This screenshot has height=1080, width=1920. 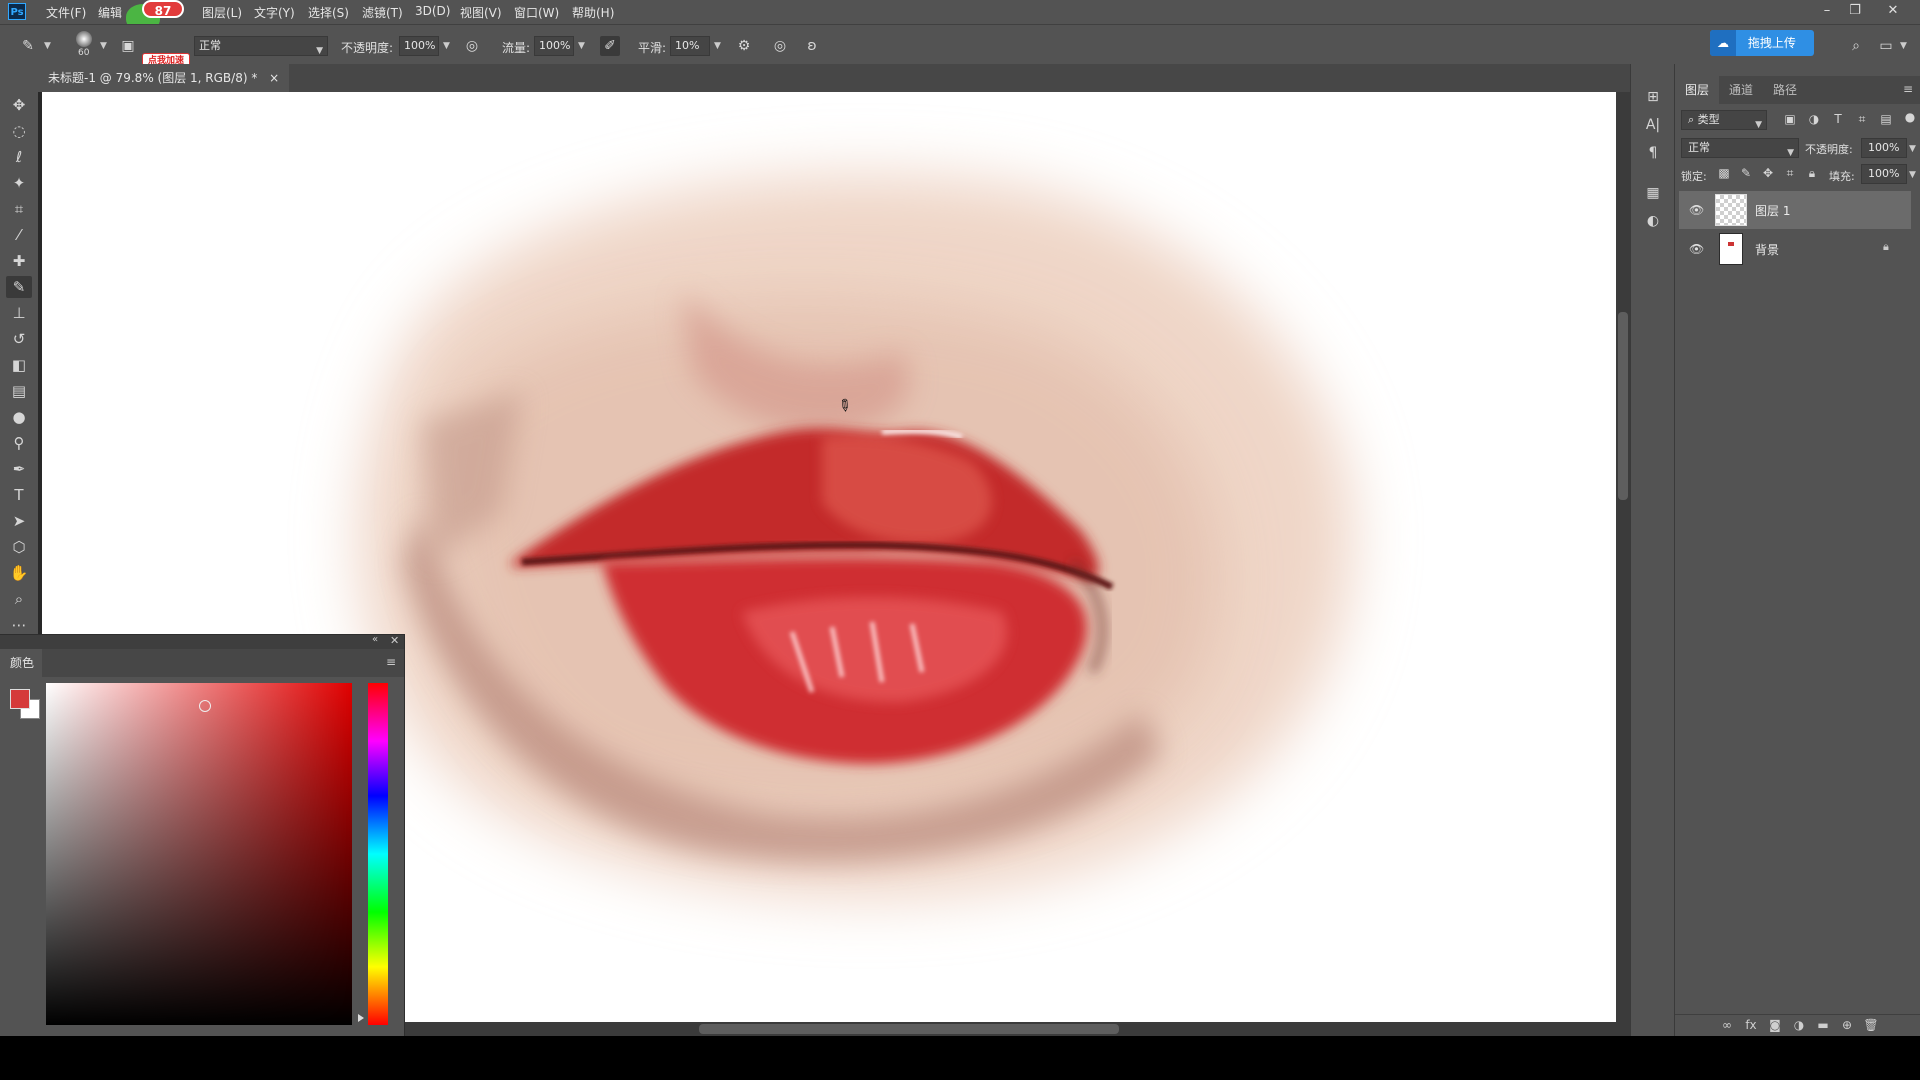 I want to click on brush-preset-icon: ✎, so click(x=28, y=46).